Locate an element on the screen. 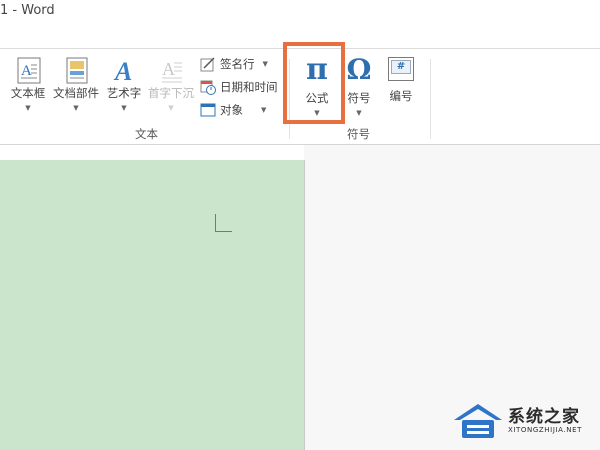 The width and height of the screenshot is (600, 450). quick-parts-button: 文档部件 ▼ is located at coordinates (76, 83).